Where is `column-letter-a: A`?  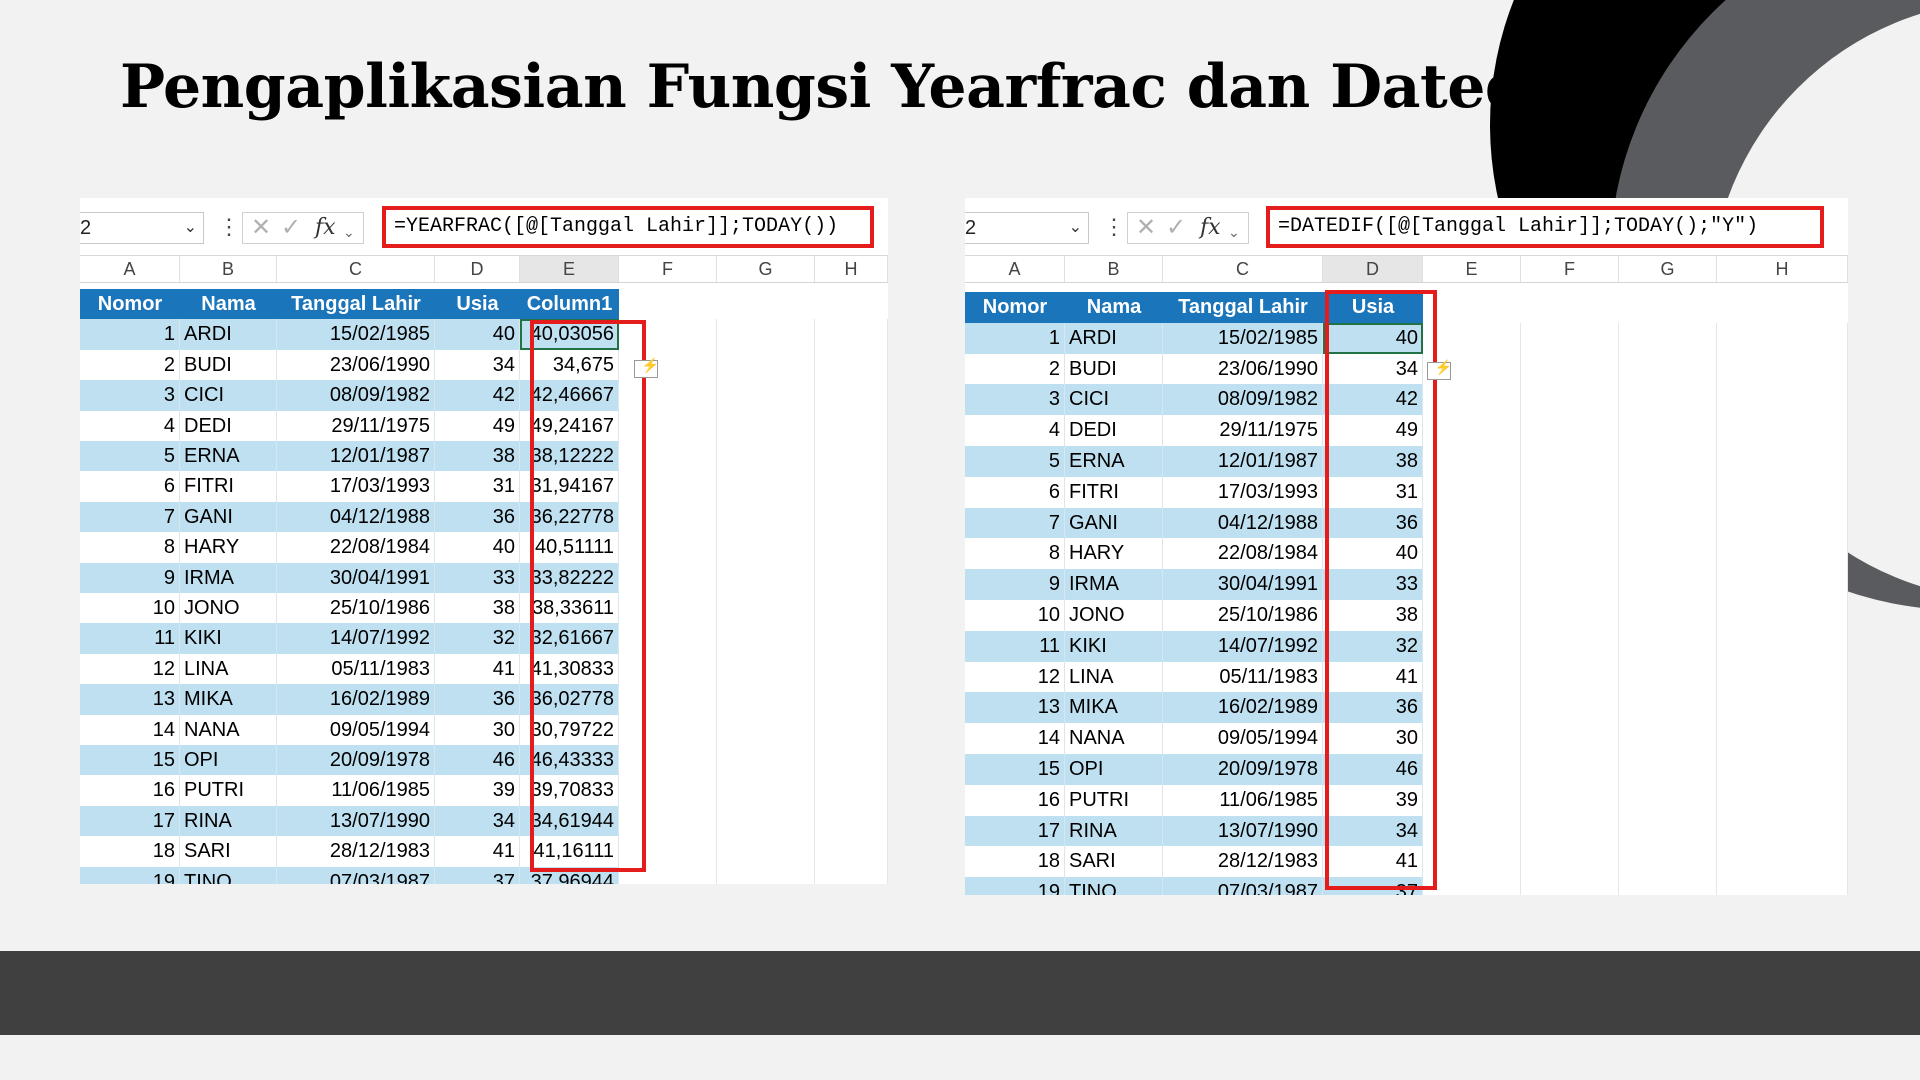
column-letter-a: A is located at coordinates (1015, 269).